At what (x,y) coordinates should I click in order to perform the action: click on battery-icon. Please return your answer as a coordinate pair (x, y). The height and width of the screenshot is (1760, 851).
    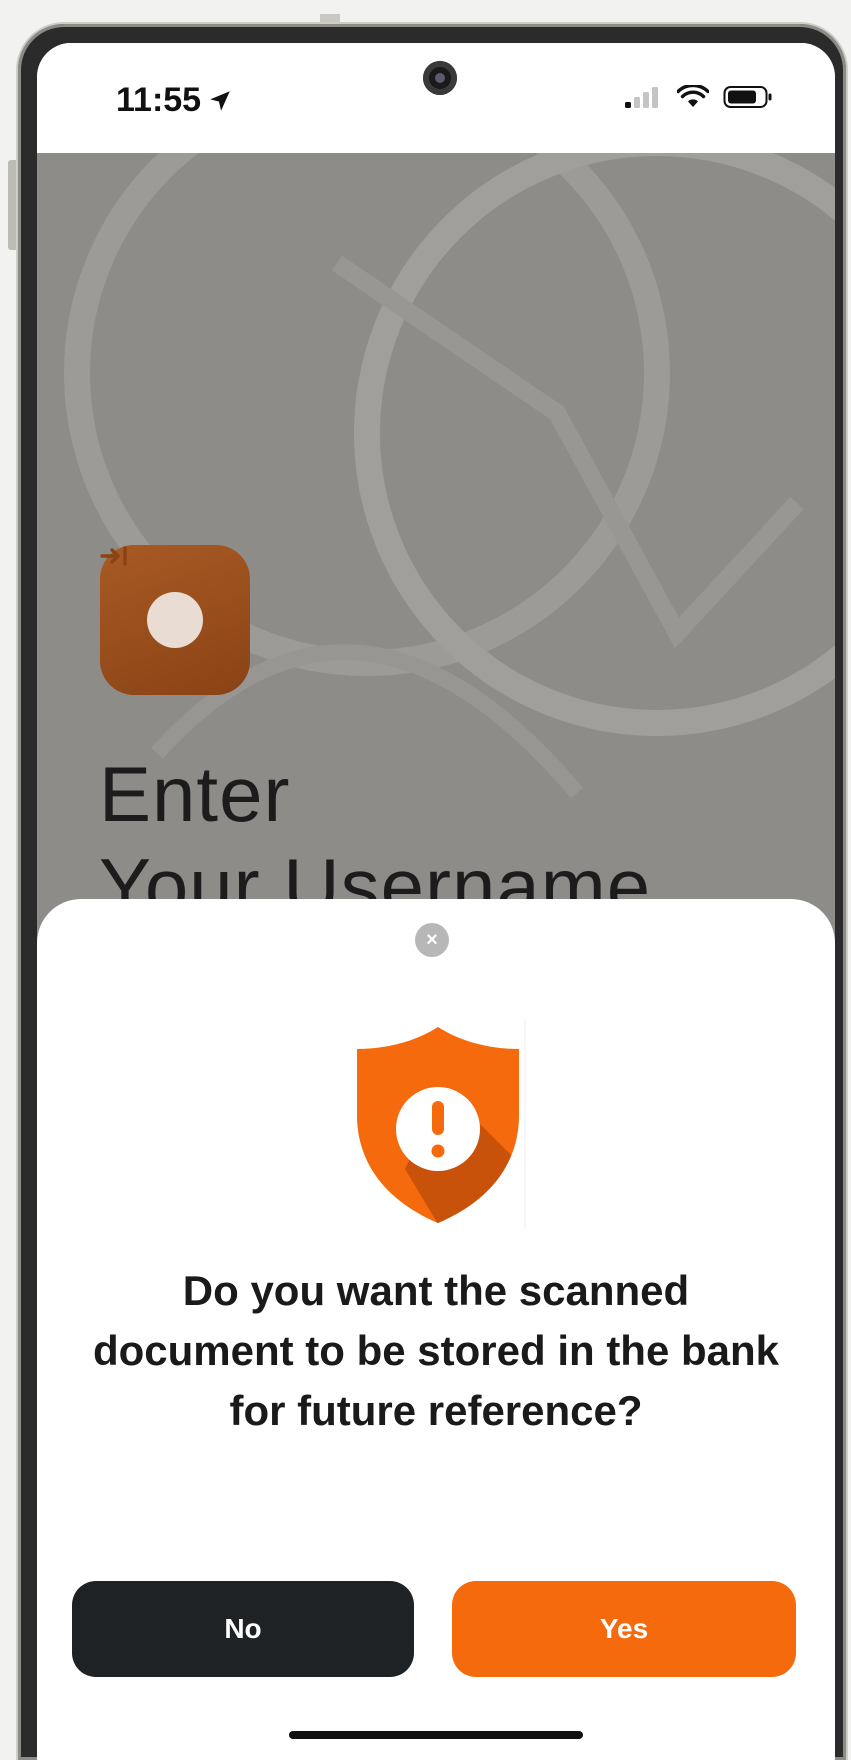
    Looking at the image, I should click on (747, 97).